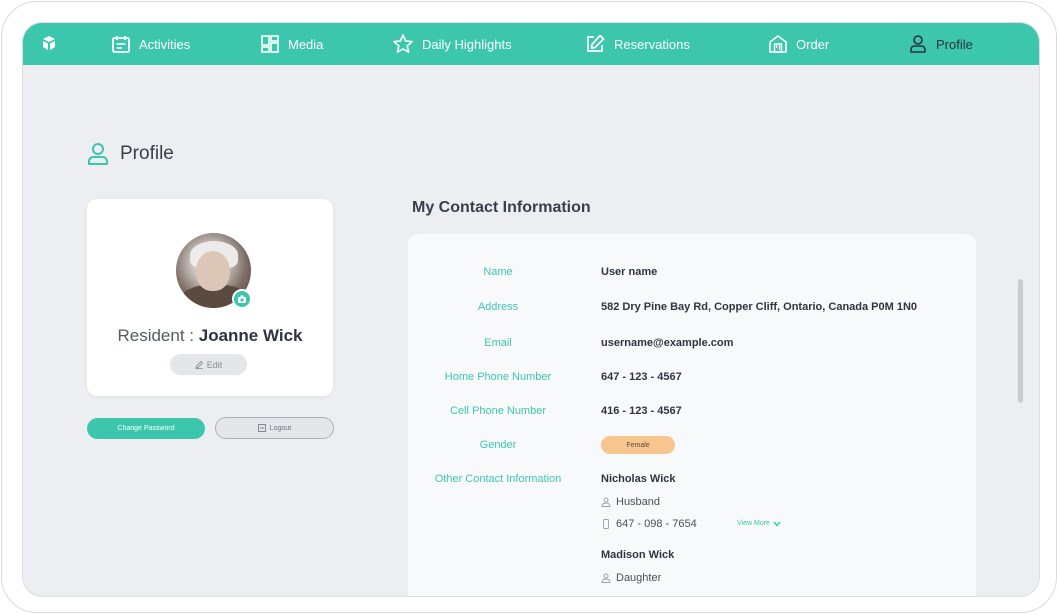 Image resolution: width=1059 pixels, height=615 pixels. What do you see at coordinates (638, 502) in the screenshot?
I see `relation-text: Husband` at bounding box center [638, 502].